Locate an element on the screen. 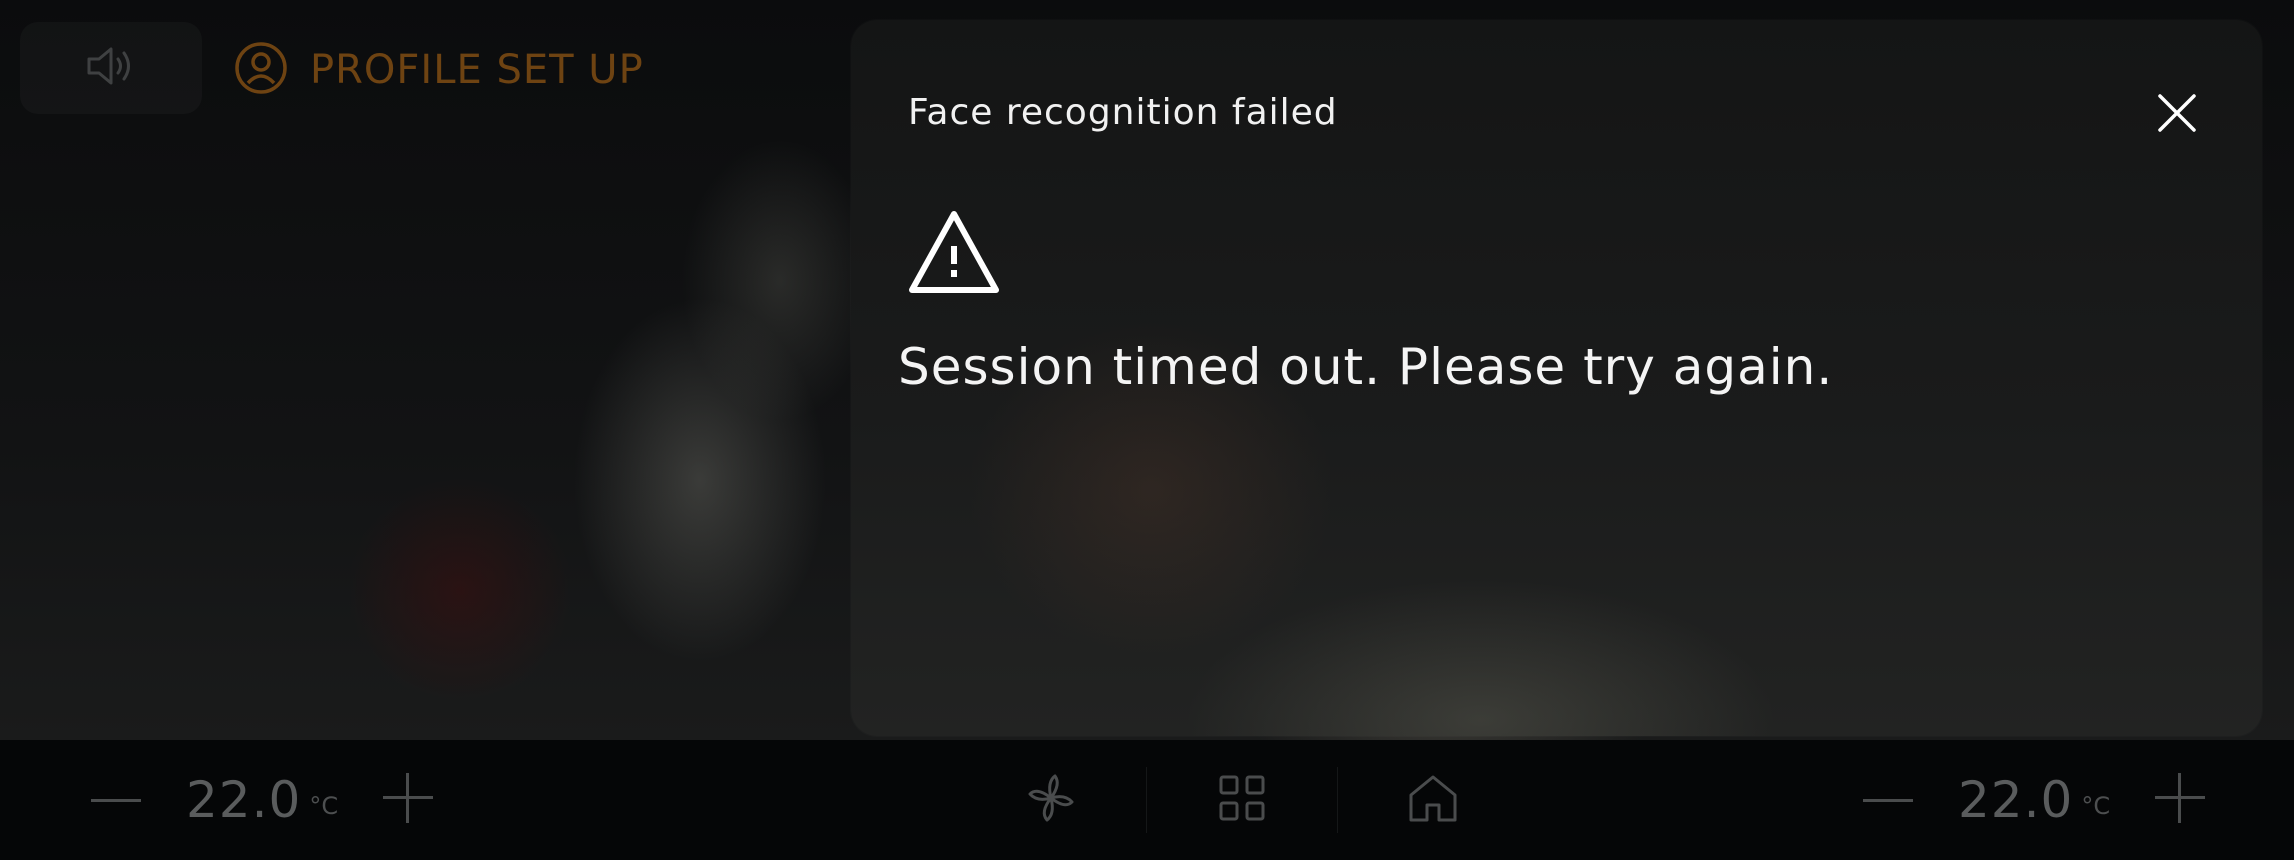 The width and height of the screenshot is (2294, 860). temp-up-button-left is located at coordinates (408, 800).